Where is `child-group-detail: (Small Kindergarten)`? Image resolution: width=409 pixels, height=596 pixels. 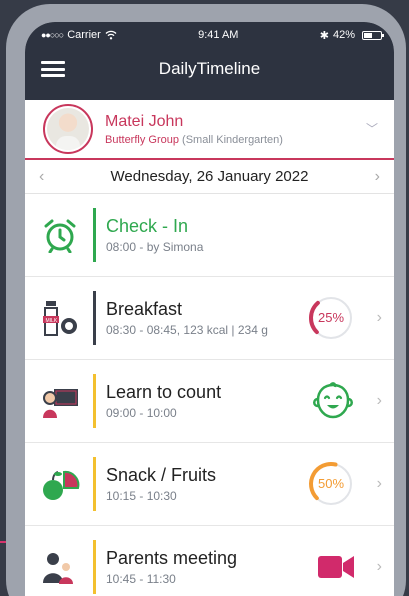
child-group-detail: (Small Kindergarten) is located at coordinates (232, 139).